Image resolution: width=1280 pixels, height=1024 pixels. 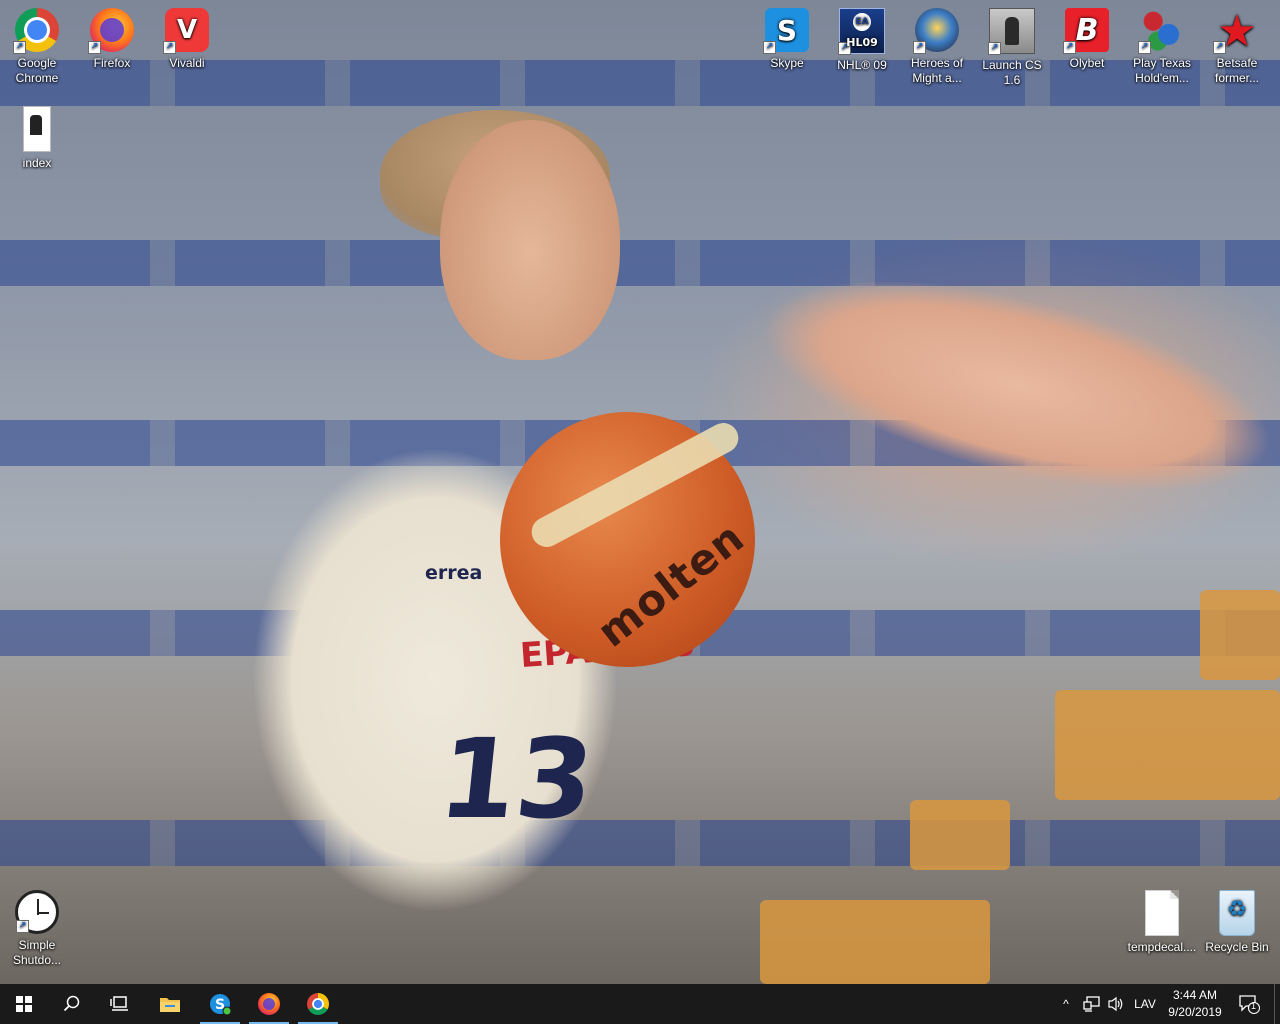 I want to click on taskbar-firefox, so click(x=269, y=1004).